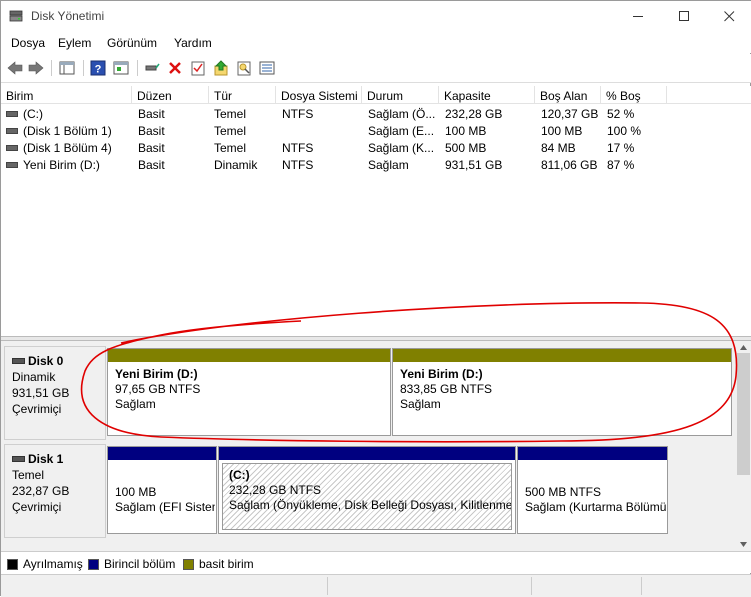 The width and height of the screenshot is (751, 597). I want to click on list-icon, so click(267, 68).